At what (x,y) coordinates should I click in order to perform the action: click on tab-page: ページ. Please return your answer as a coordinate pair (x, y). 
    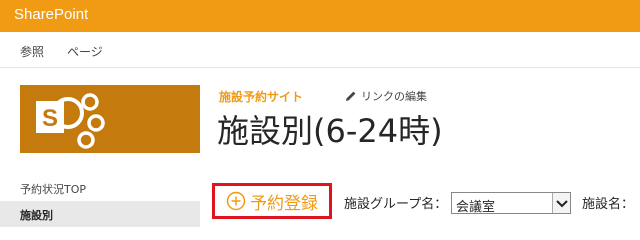
    Looking at the image, I should click on (85, 51).